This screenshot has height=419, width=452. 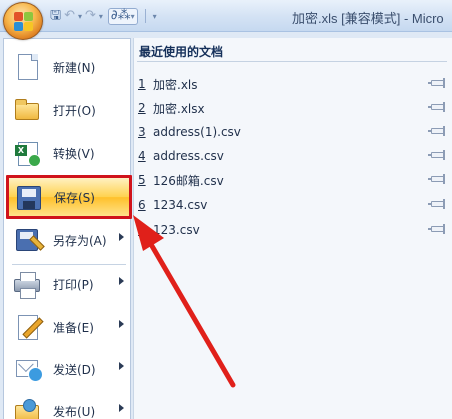 What do you see at coordinates (145, 16) in the screenshot?
I see `qat-separator` at bounding box center [145, 16].